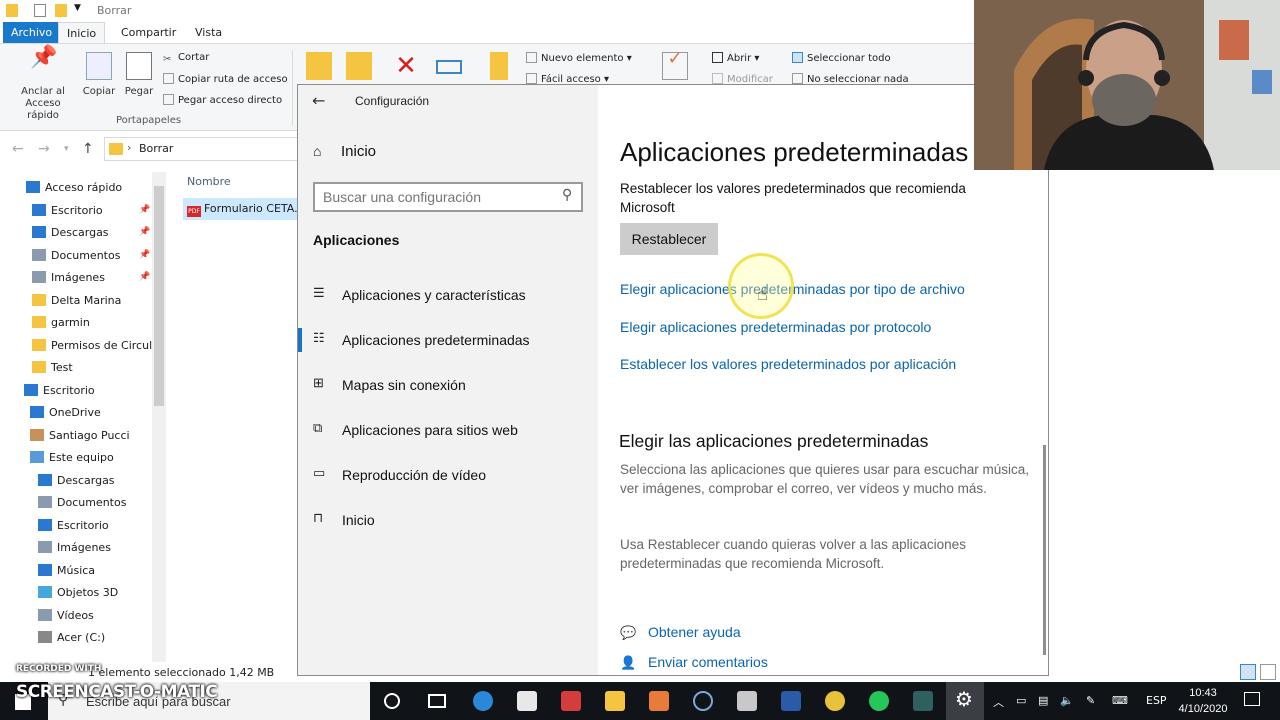 Image resolution: width=1280 pixels, height=720 pixels. I want to click on delete-button: ✕, so click(406, 69).